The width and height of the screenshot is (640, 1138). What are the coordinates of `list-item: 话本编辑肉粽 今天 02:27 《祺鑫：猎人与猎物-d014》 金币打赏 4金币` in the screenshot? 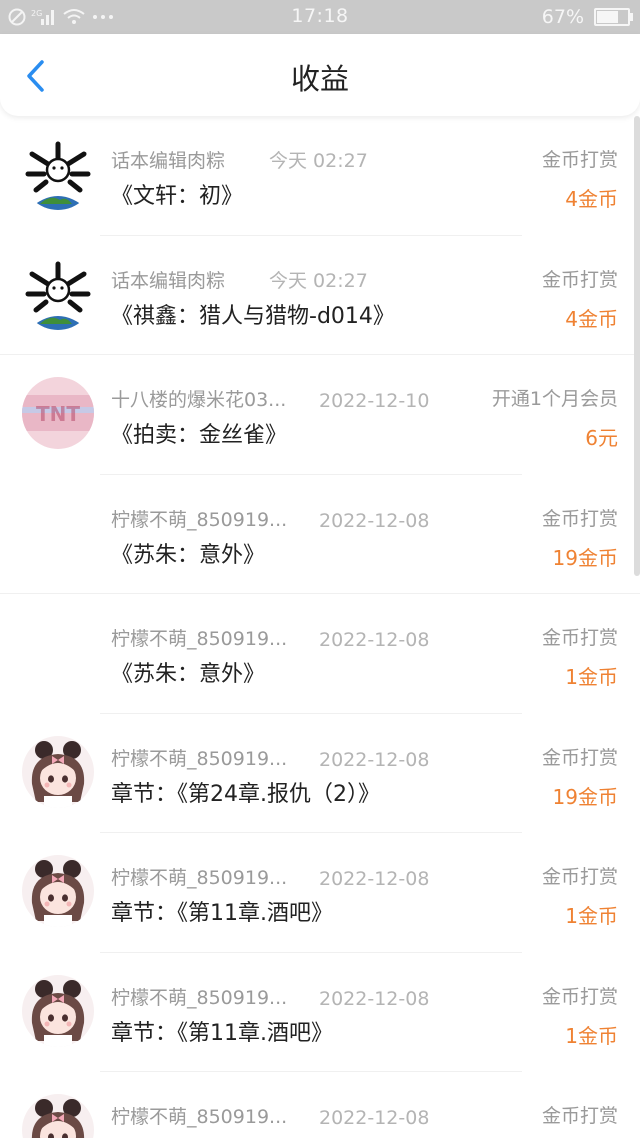 It's located at (320, 295).